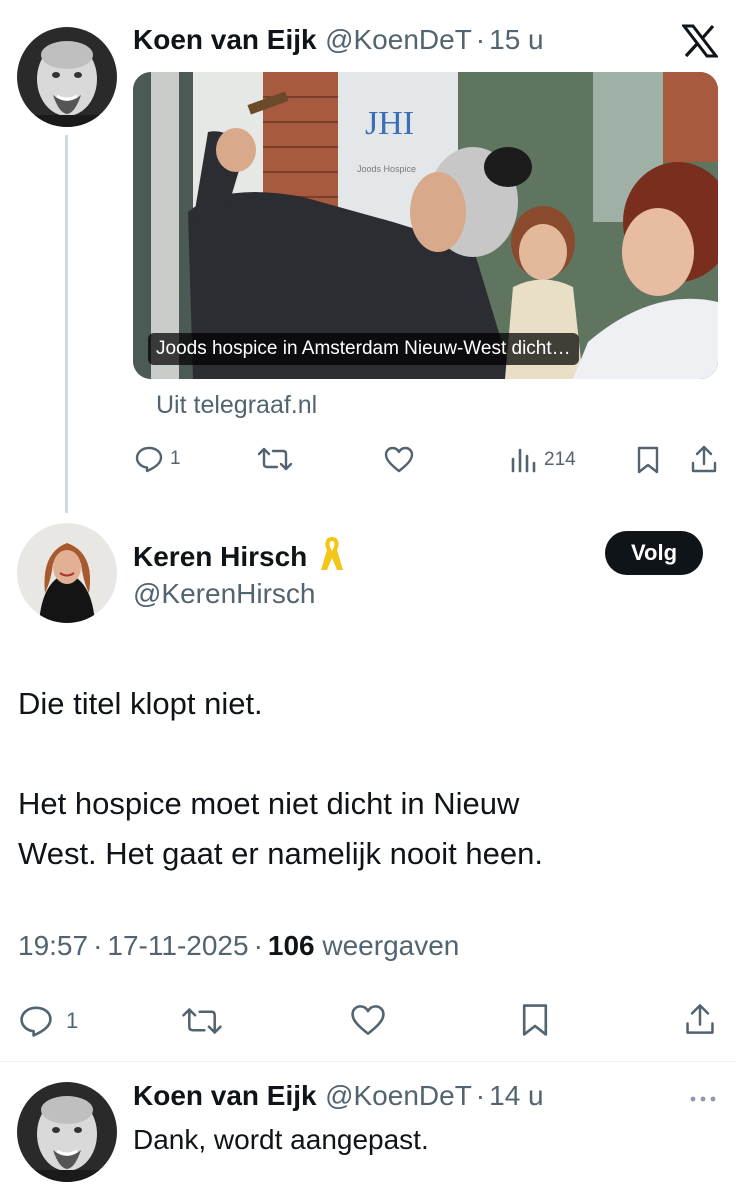 The height and width of the screenshot is (1200, 736). I want to click on divider, so click(368, 1061).